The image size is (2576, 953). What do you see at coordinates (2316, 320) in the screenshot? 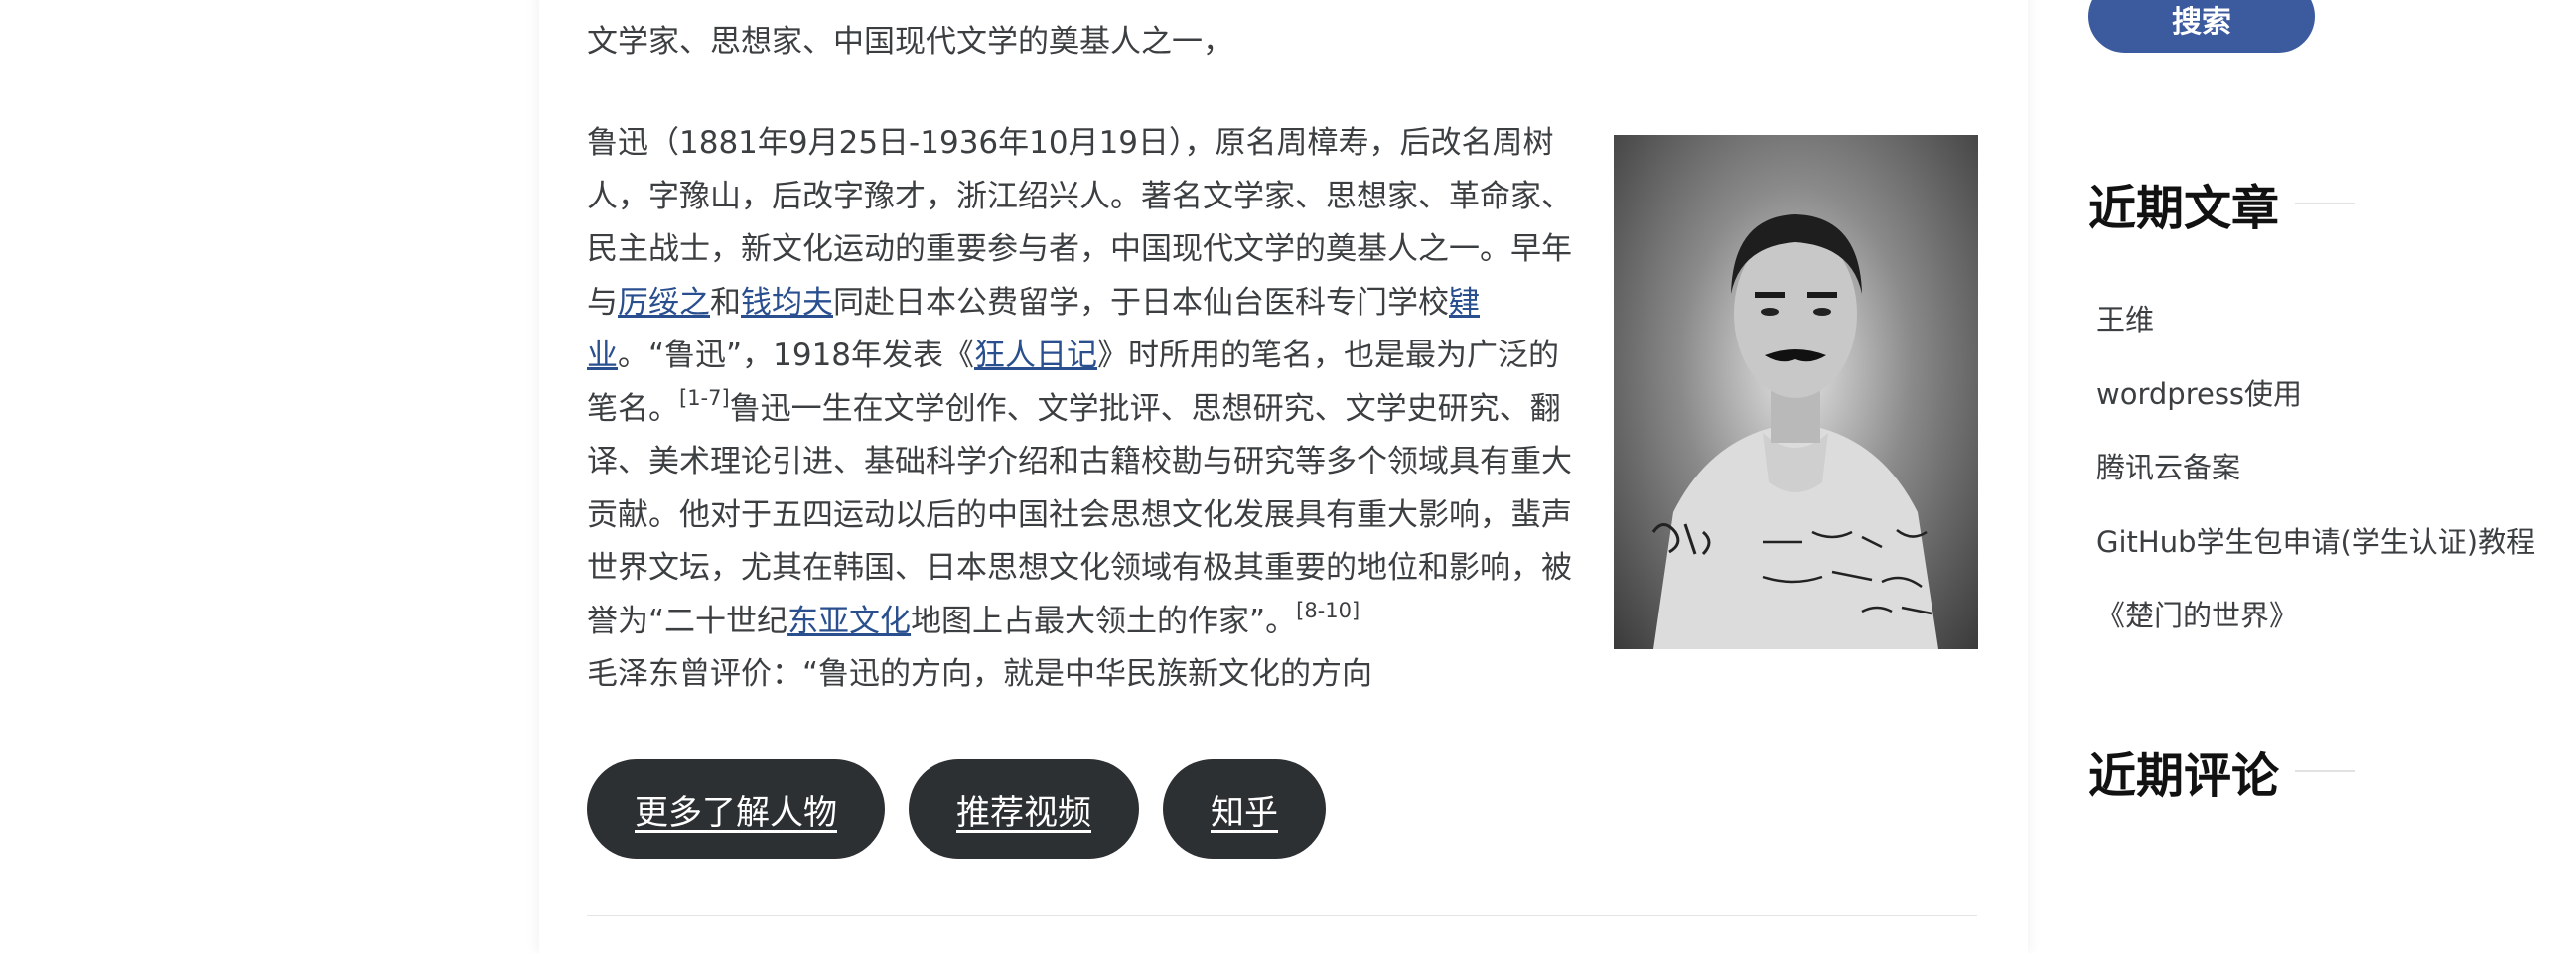
I see `recent-post-link: 王维` at bounding box center [2316, 320].